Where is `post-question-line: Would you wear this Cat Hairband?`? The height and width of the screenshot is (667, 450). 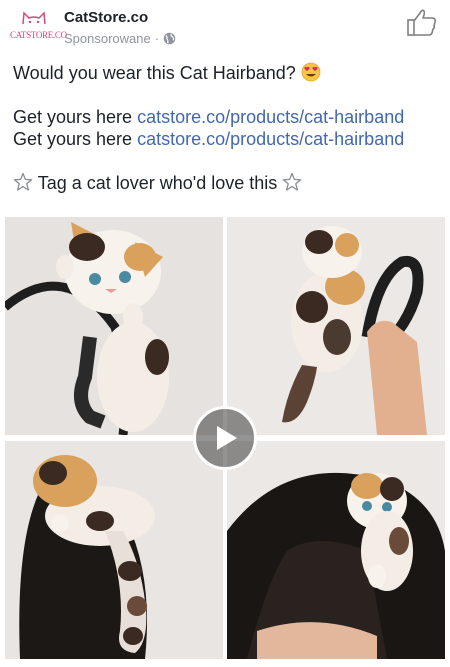
post-question-line: Would you wear this Cat Hairband? is located at coordinates (228, 73).